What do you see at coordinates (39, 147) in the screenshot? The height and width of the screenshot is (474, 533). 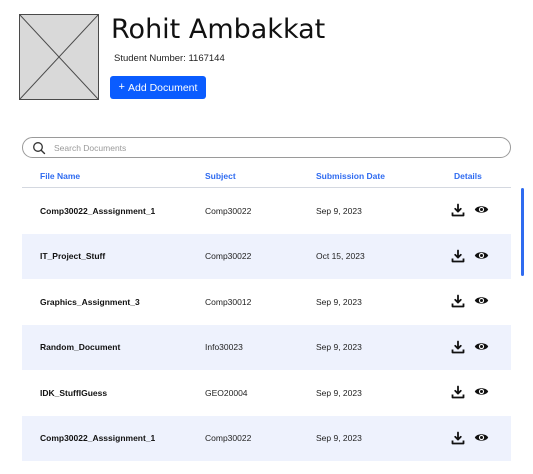 I see `search-icon` at bounding box center [39, 147].